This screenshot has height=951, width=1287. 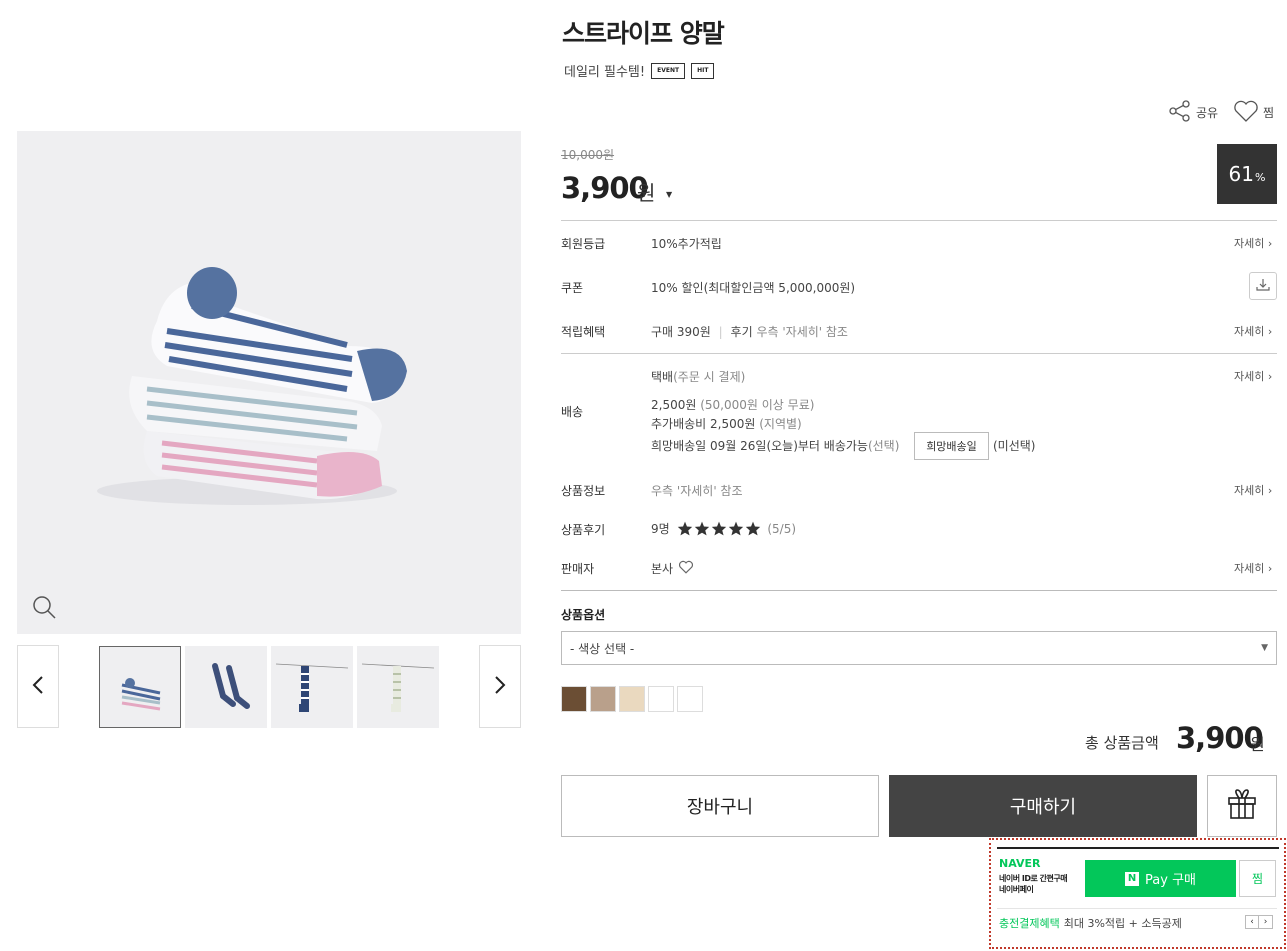 What do you see at coordinates (681, 332) in the screenshot?
I see `points-buy: 구매 390원` at bounding box center [681, 332].